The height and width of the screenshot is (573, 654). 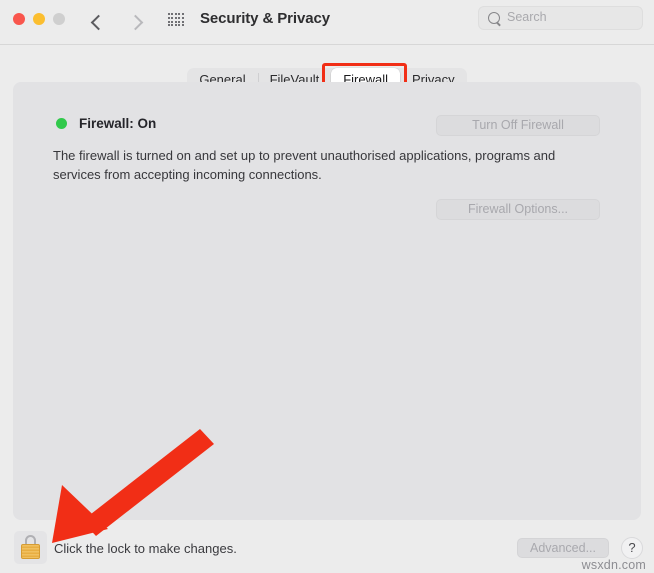 What do you see at coordinates (145, 548) in the screenshot?
I see `lock-message: Click the lock to make changes.` at bounding box center [145, 548].